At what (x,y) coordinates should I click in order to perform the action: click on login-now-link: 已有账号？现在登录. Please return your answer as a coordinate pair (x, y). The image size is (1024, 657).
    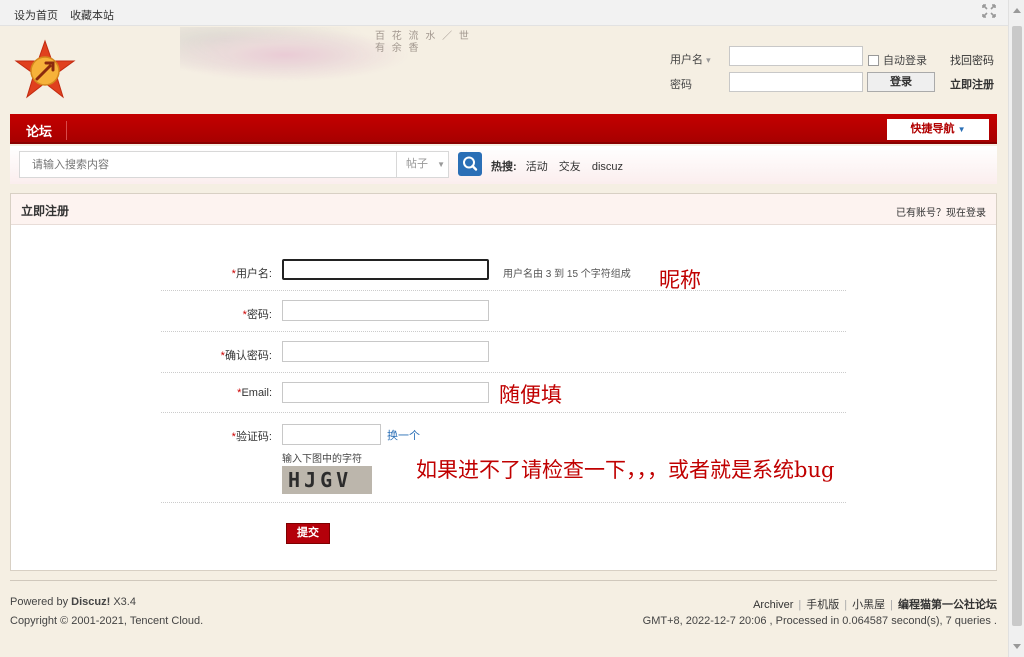
    Looking at the image, I should click on (941, 211).